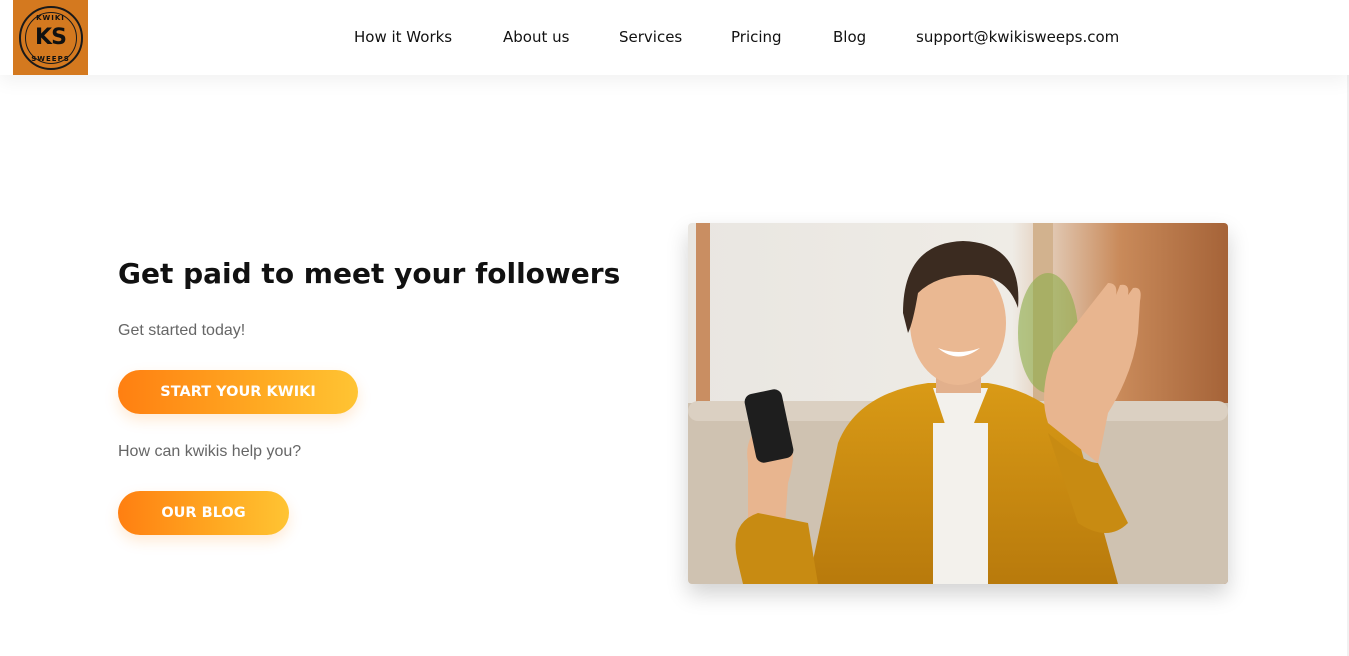 This screenshot has width=1349, height=656. Describe the element at coordinates (50, 58) in the screenshot. I see `logo-bottom-text: SWEEPS` at that location.